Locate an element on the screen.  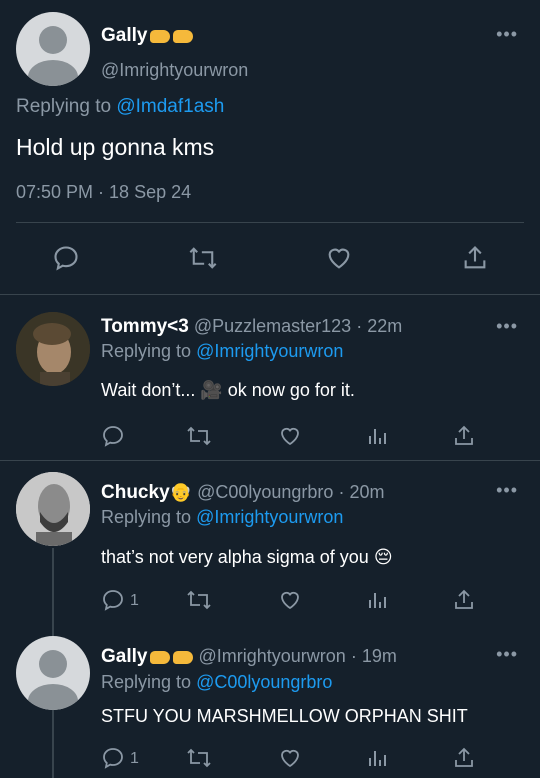
reply-time: · 20m is located at coordinates (361, 492).